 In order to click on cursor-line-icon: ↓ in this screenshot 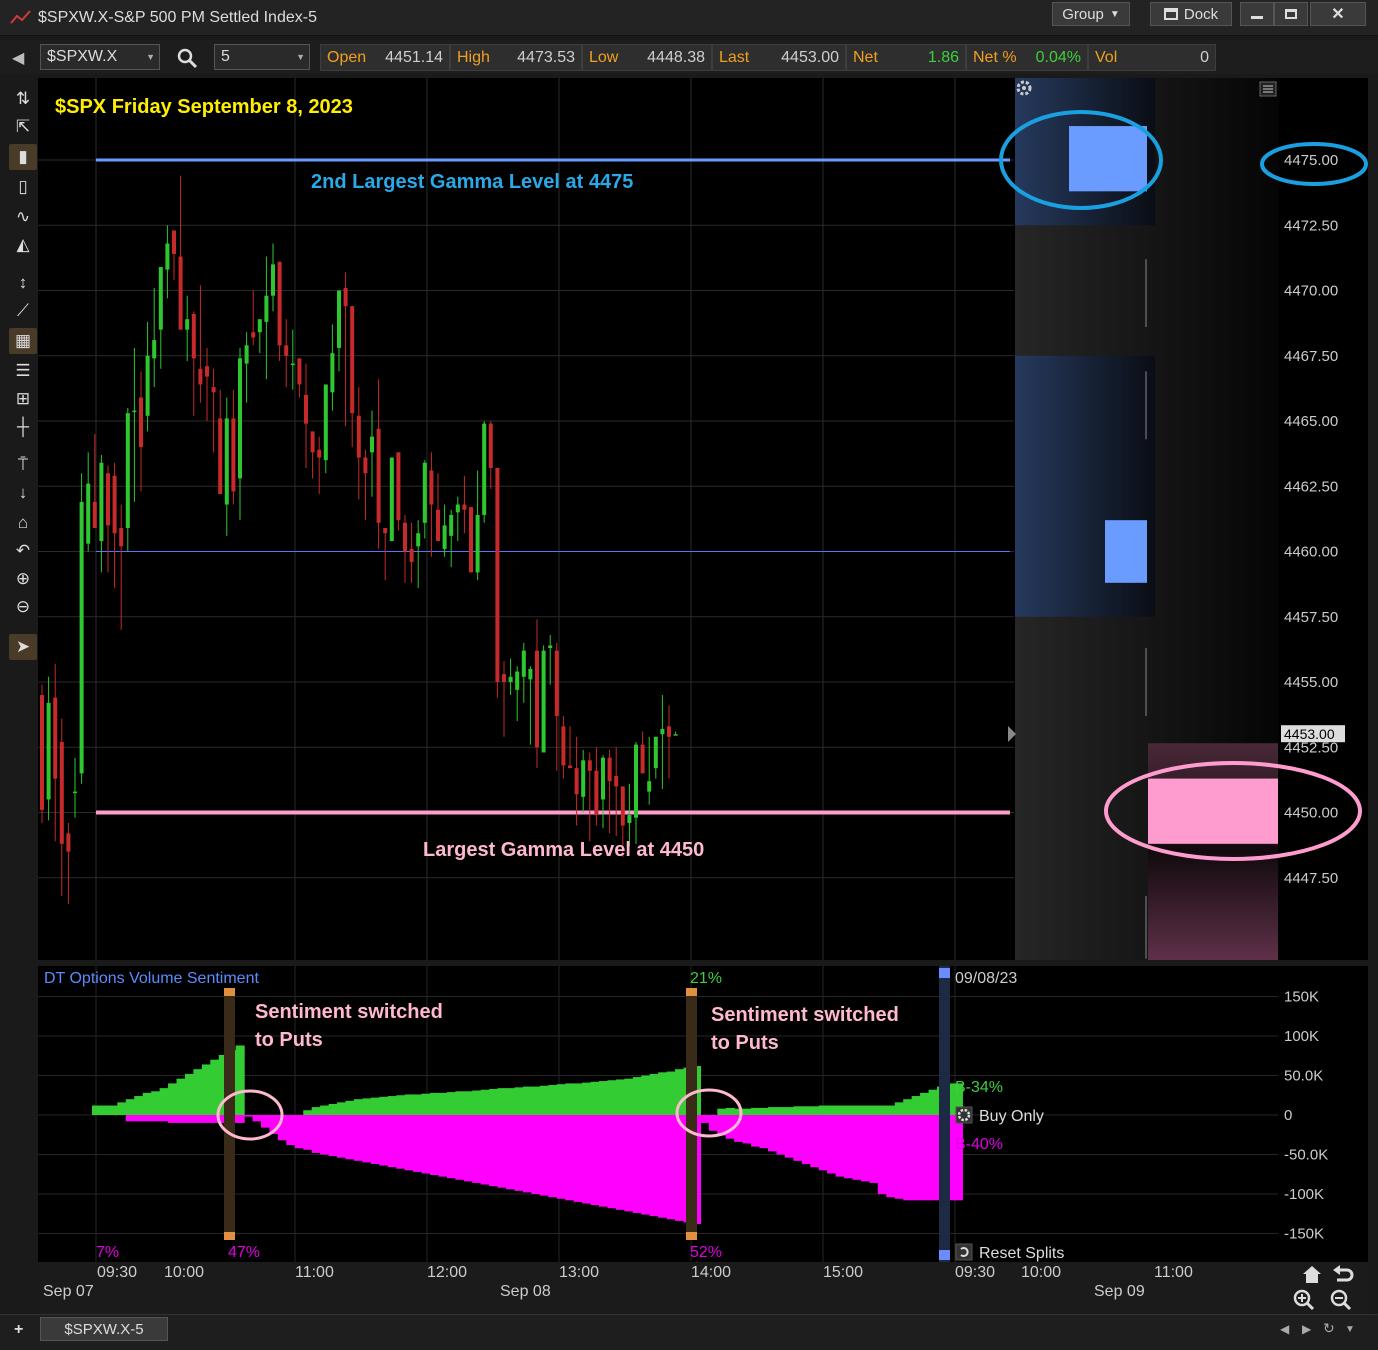, I will do `click(23, 493)`.